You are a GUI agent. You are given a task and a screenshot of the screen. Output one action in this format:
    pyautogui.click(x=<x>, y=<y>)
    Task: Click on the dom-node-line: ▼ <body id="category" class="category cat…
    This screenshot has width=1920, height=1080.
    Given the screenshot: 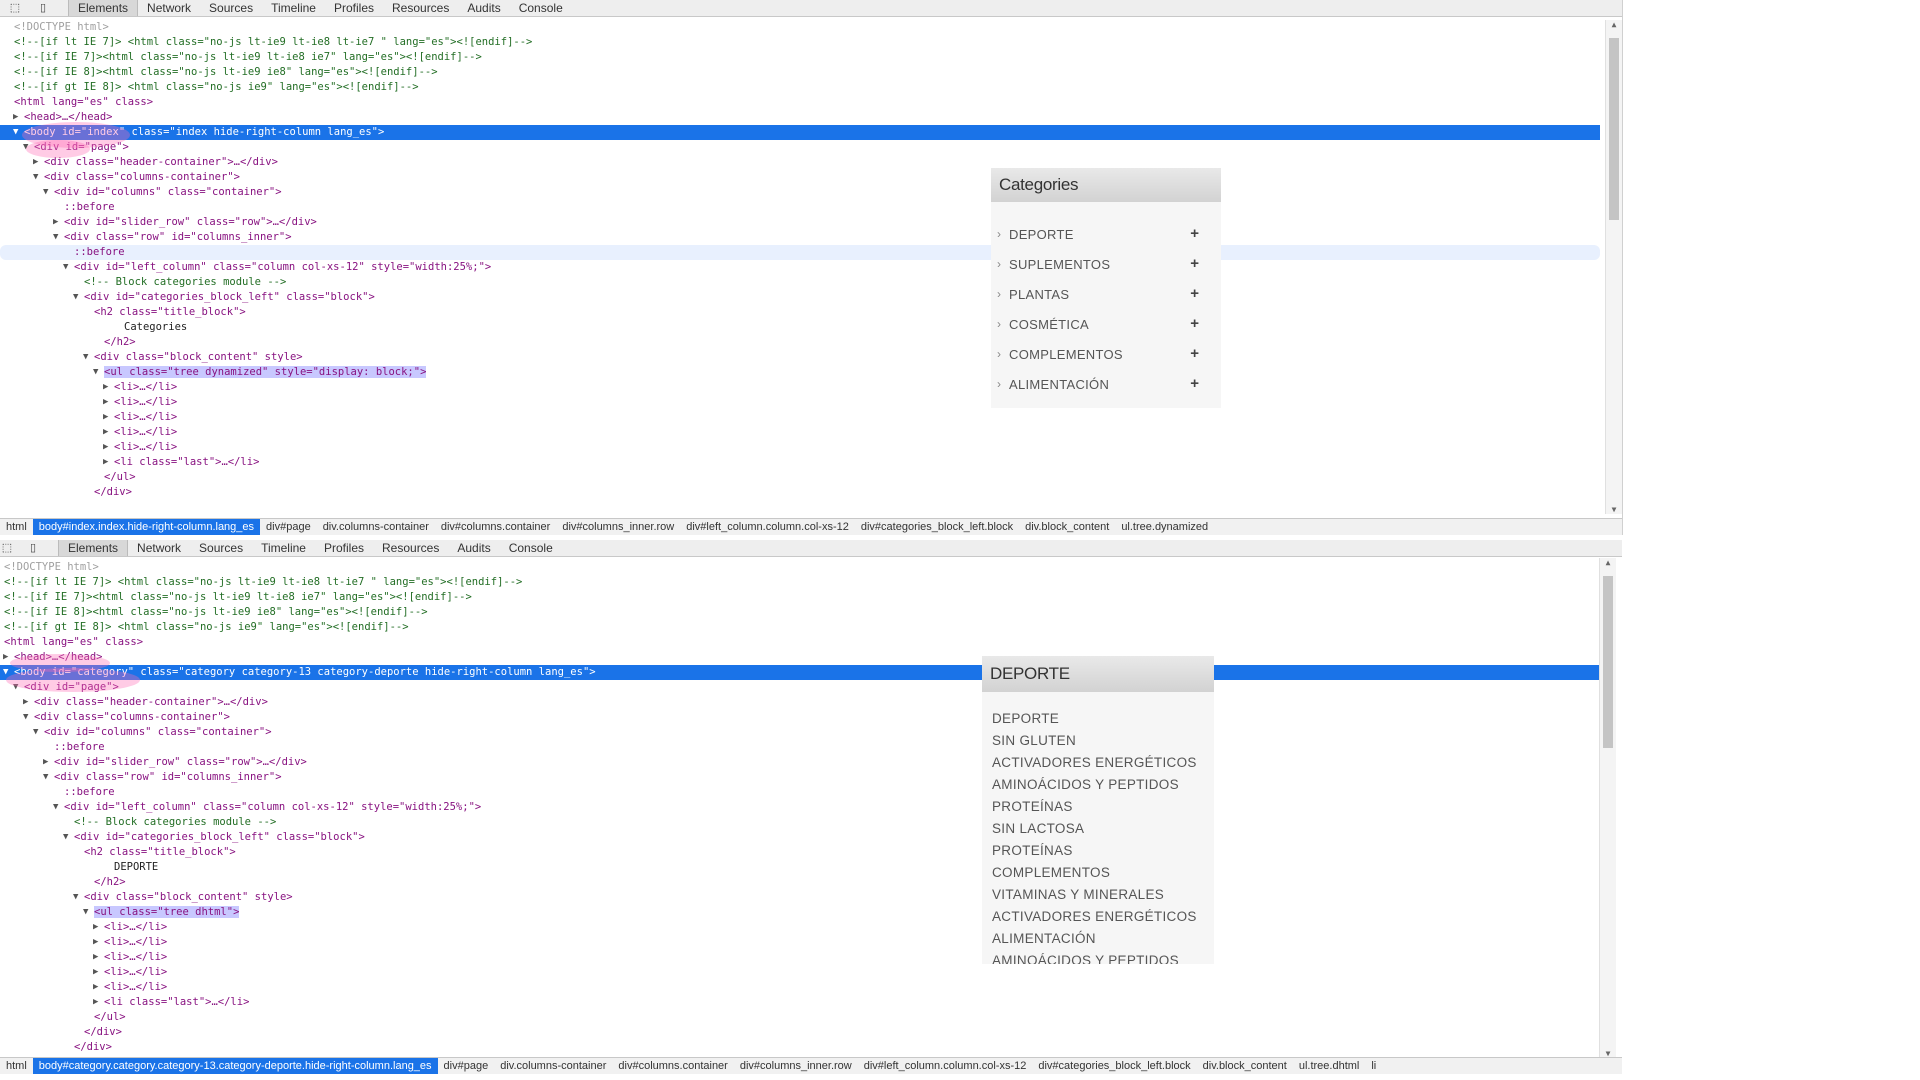 What is the action you would take?
    pyautogui.click(x=800, y=672)
    